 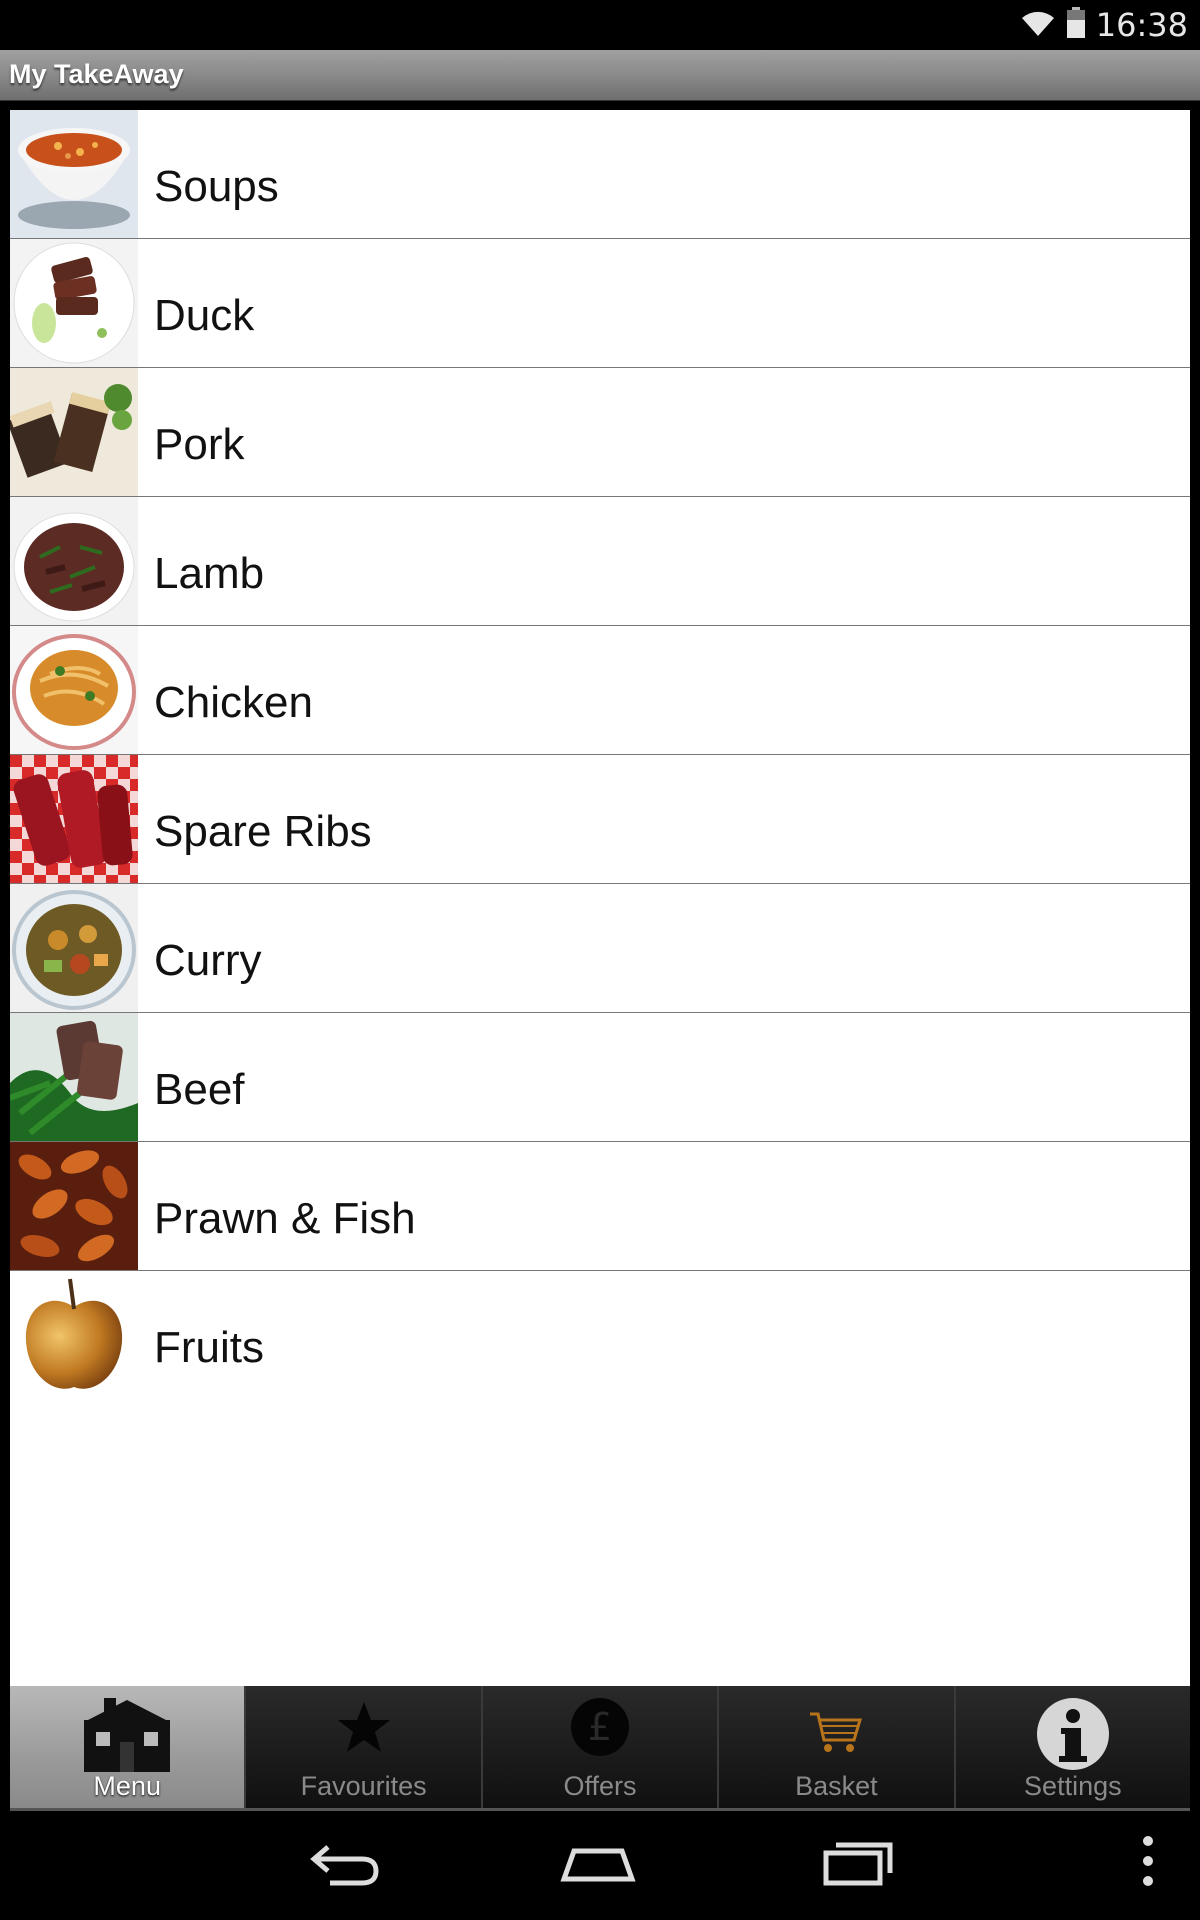 I want to click on menu-item-label: Chicken, so click(x=233, y=702).